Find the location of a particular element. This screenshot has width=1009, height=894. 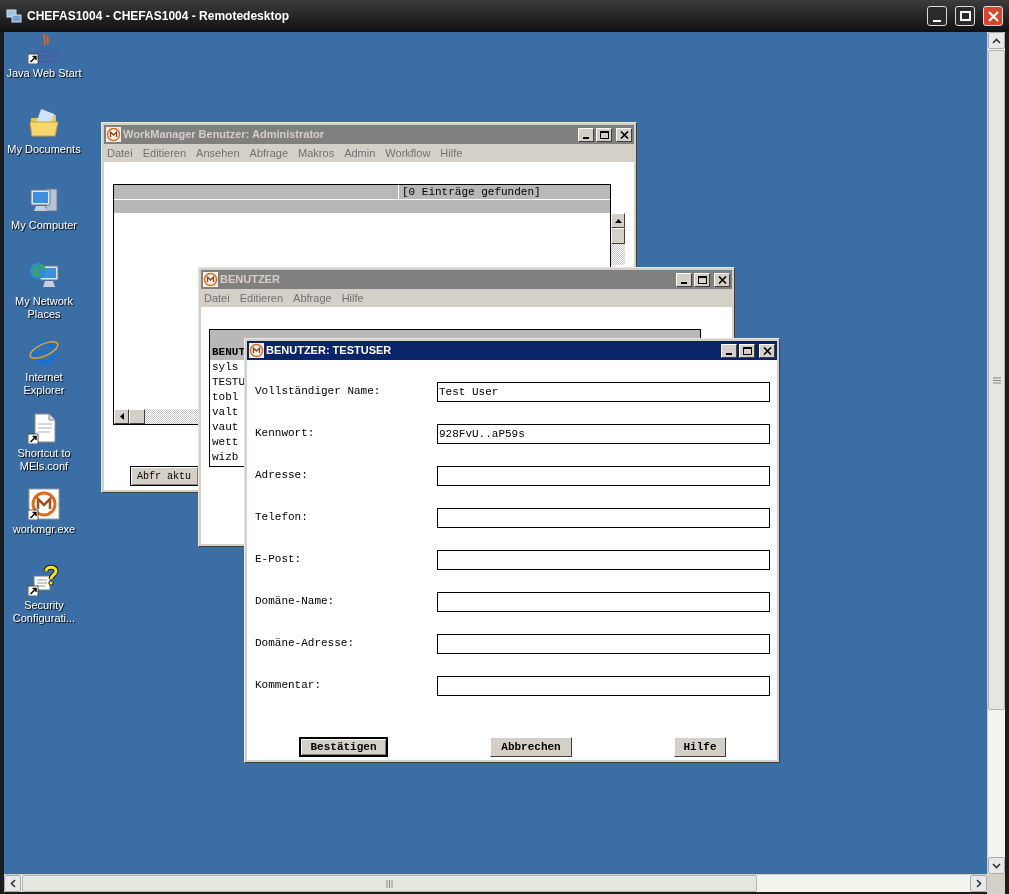

refresh-query-button: Abfr aktu is located at coordinates (164, 476).